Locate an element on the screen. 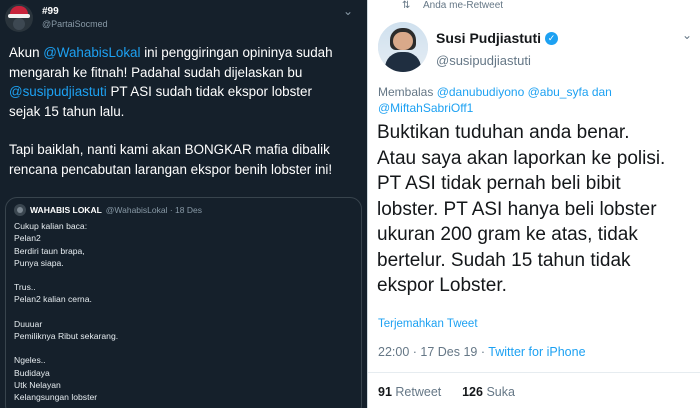 Image resolution: width=700 pixels, height=408 pixels. quote-line: Trus.. is located at coordinates (25, 287).